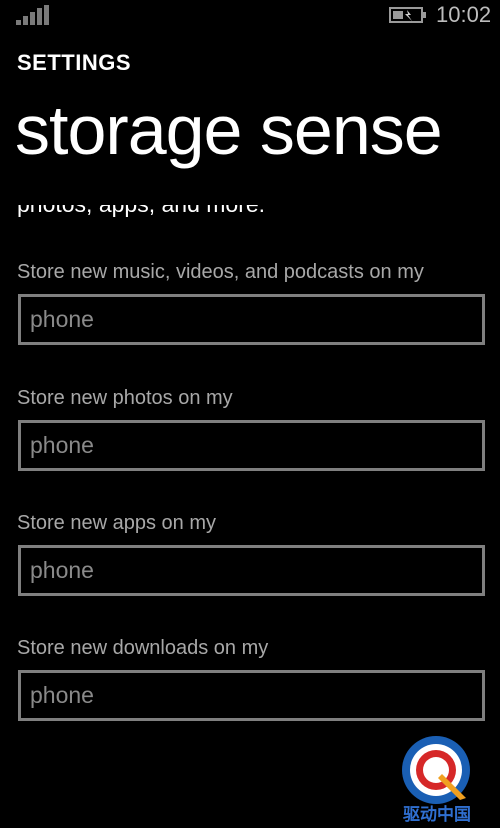  Describe the element at coordinates (62, 445) in the screenshot. I see `photos-storage-value: phone` at that location.